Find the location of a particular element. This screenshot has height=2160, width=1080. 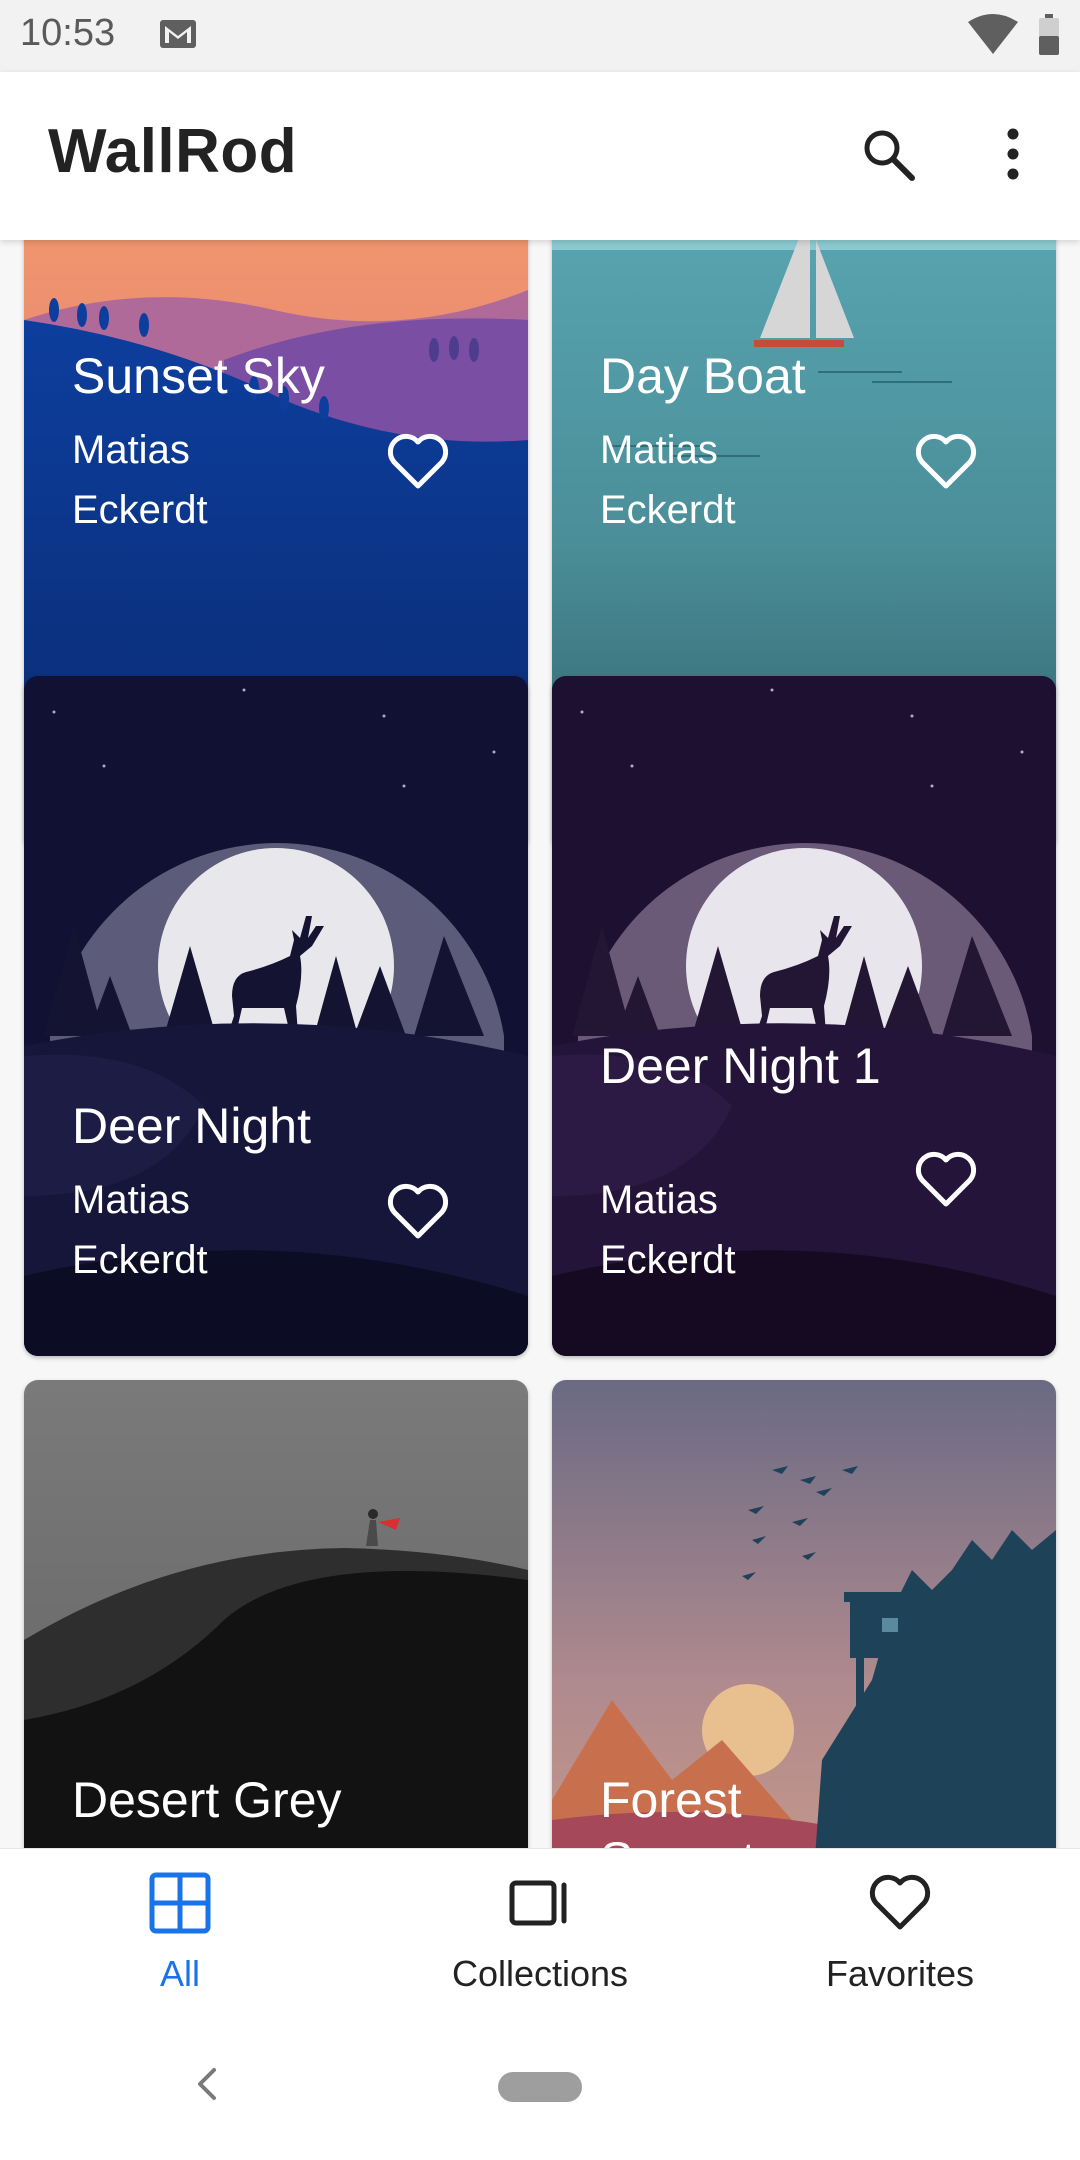

battery-icon is located at coordinates (1049, 34).